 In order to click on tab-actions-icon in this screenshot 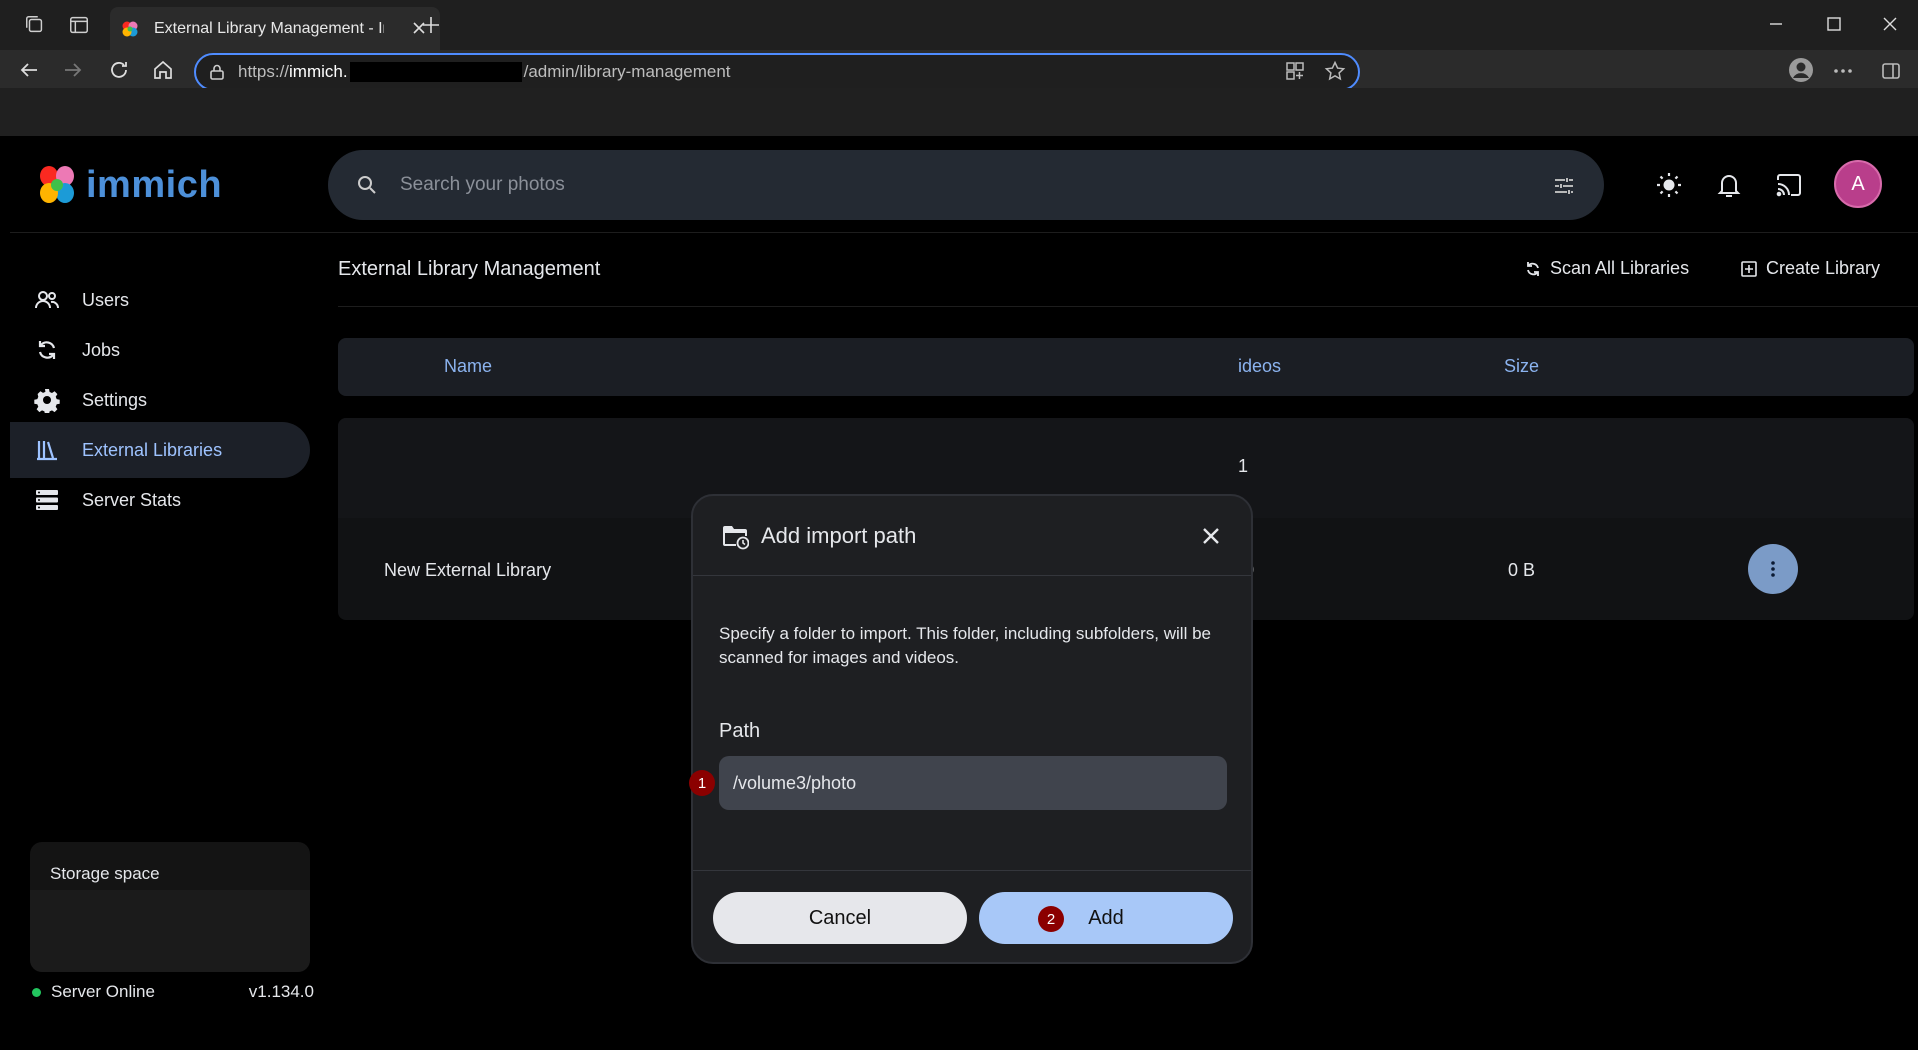, I will do `click(79, 25)`.